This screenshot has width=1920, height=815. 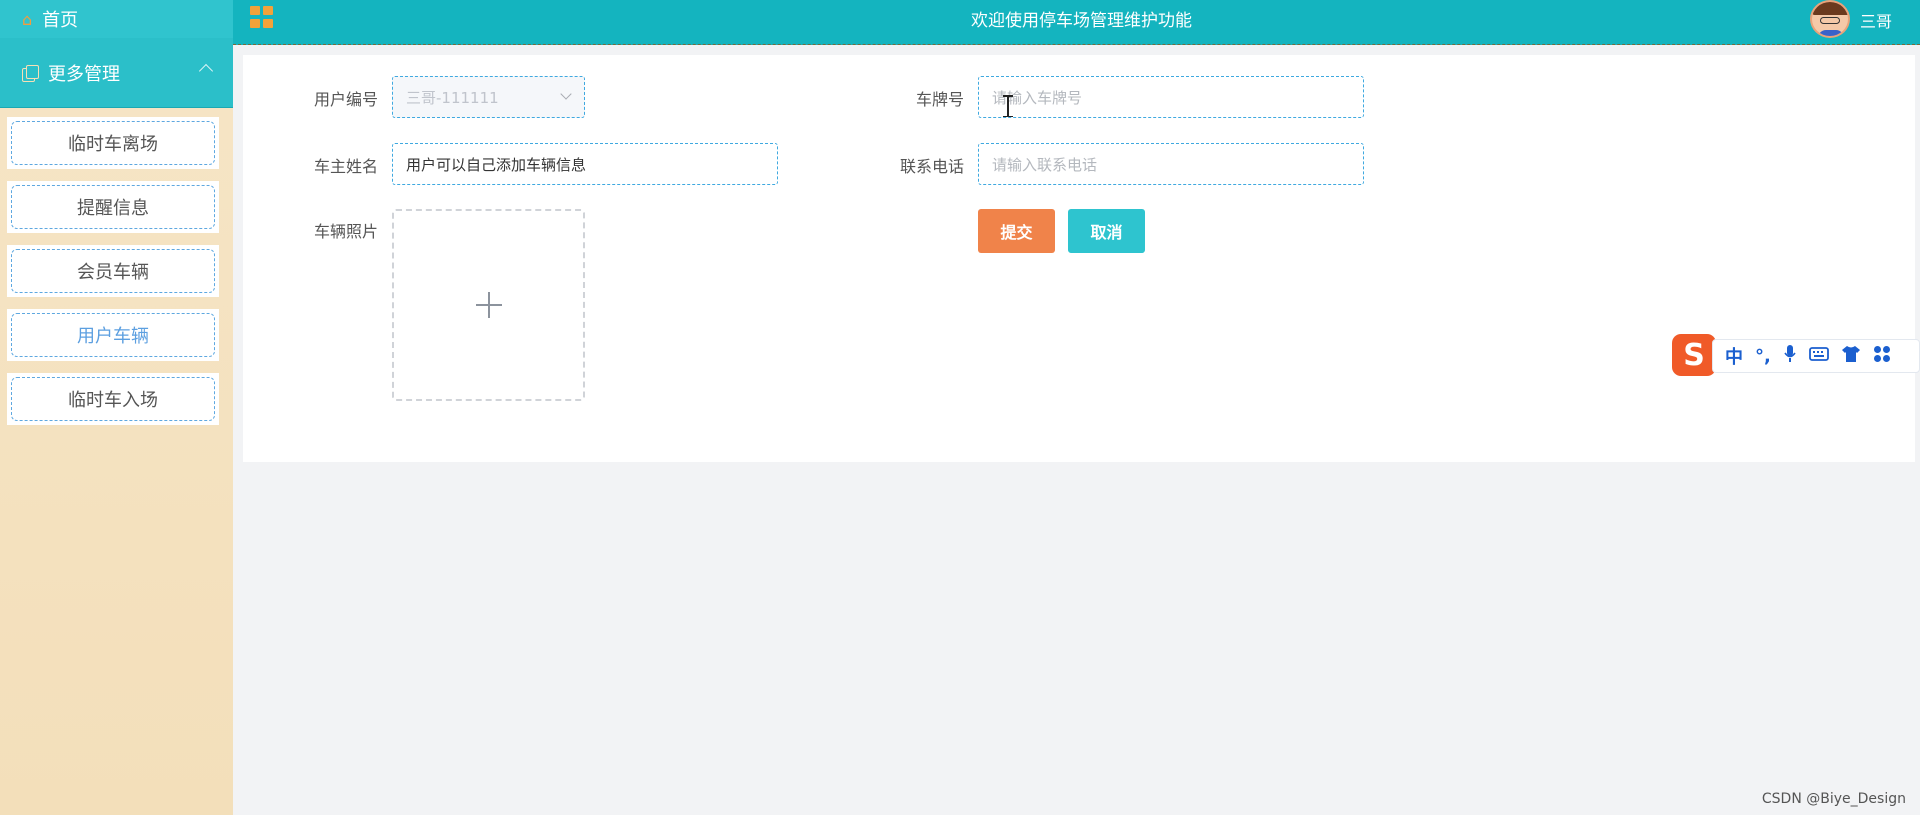 What do you see at coordinates (84, 74) in the screenshot?
I see `sidebar-more-label: 更多管理` at bounding box center [84, 74].